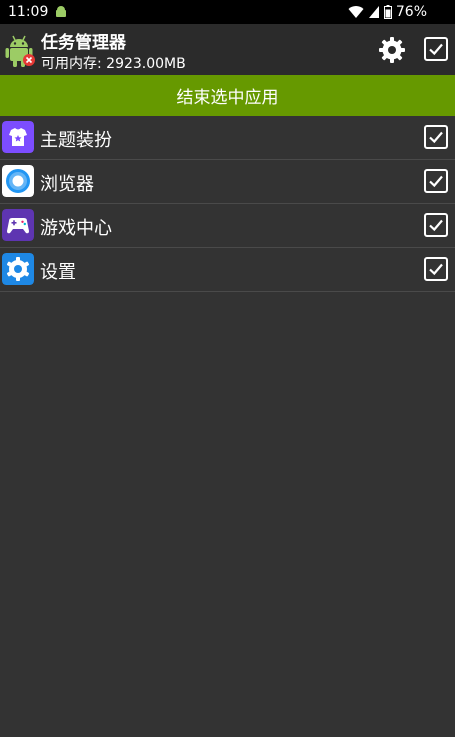 The image size is (455, 737). What do you see at coordinates (373, 12) in the screenshot?
I see `signal-icon` at bounding box center [373, 12].